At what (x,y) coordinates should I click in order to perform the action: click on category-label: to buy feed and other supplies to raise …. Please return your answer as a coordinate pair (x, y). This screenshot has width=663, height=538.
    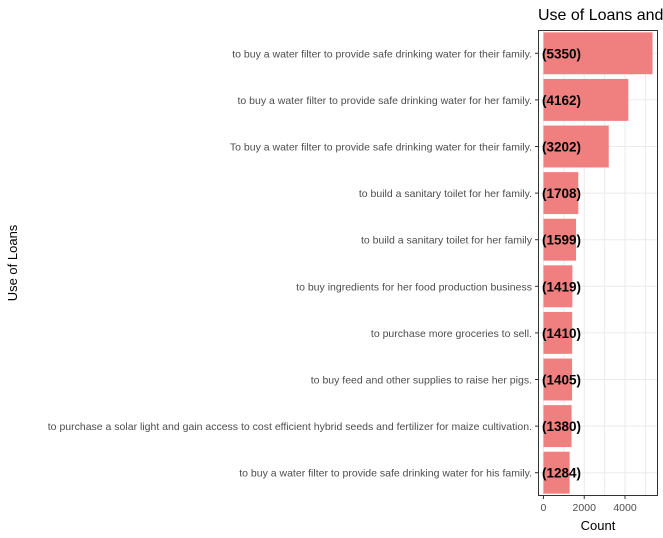
    Looking at the image, I should click on (421, 381).